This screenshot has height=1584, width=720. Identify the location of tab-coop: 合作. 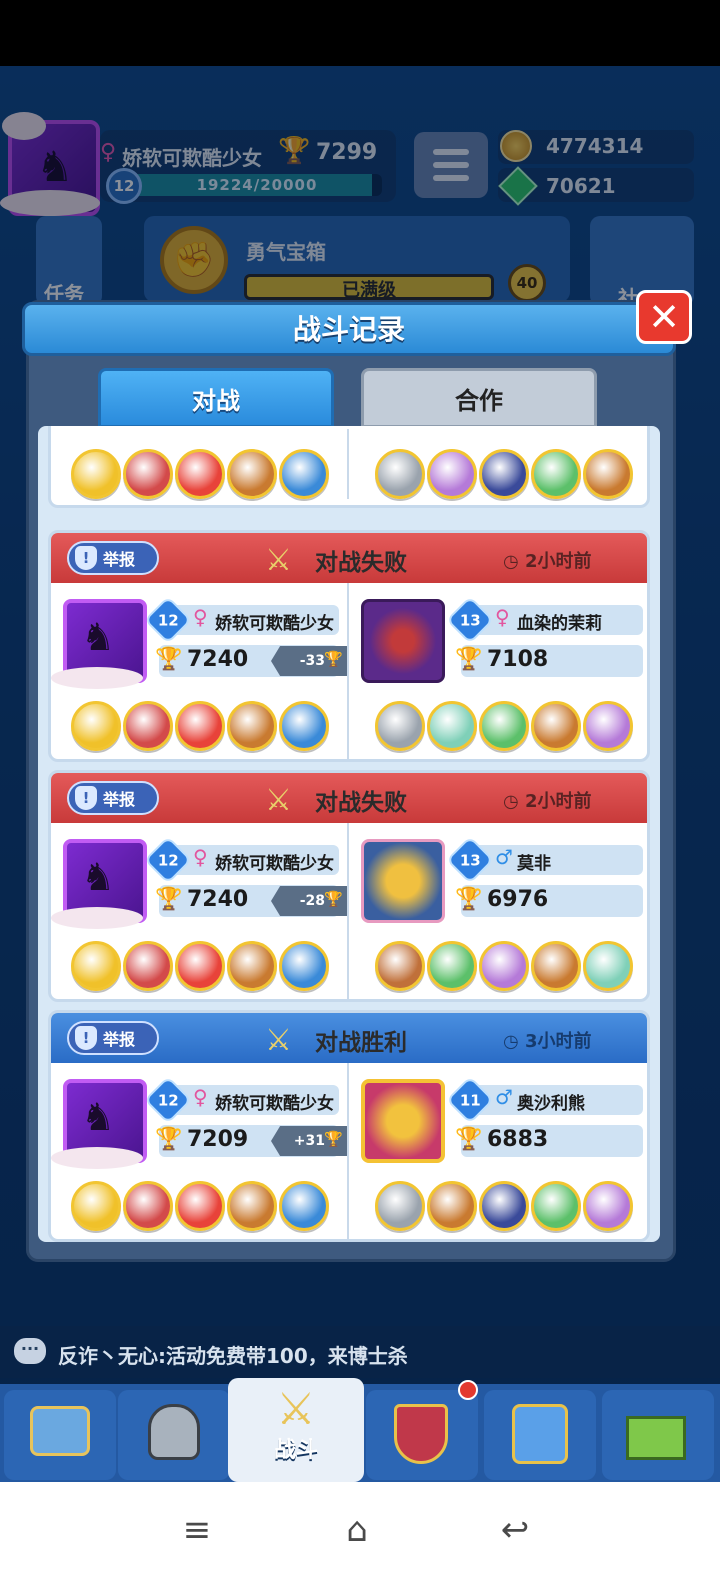
(479, 398).